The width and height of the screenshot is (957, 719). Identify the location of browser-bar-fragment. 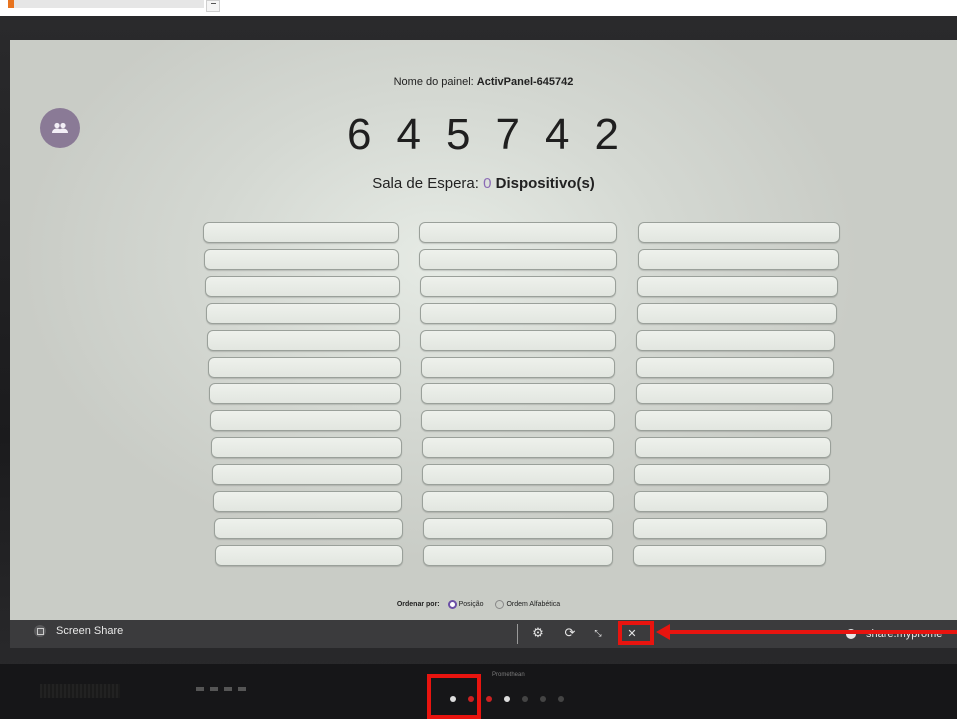
(109, 4).